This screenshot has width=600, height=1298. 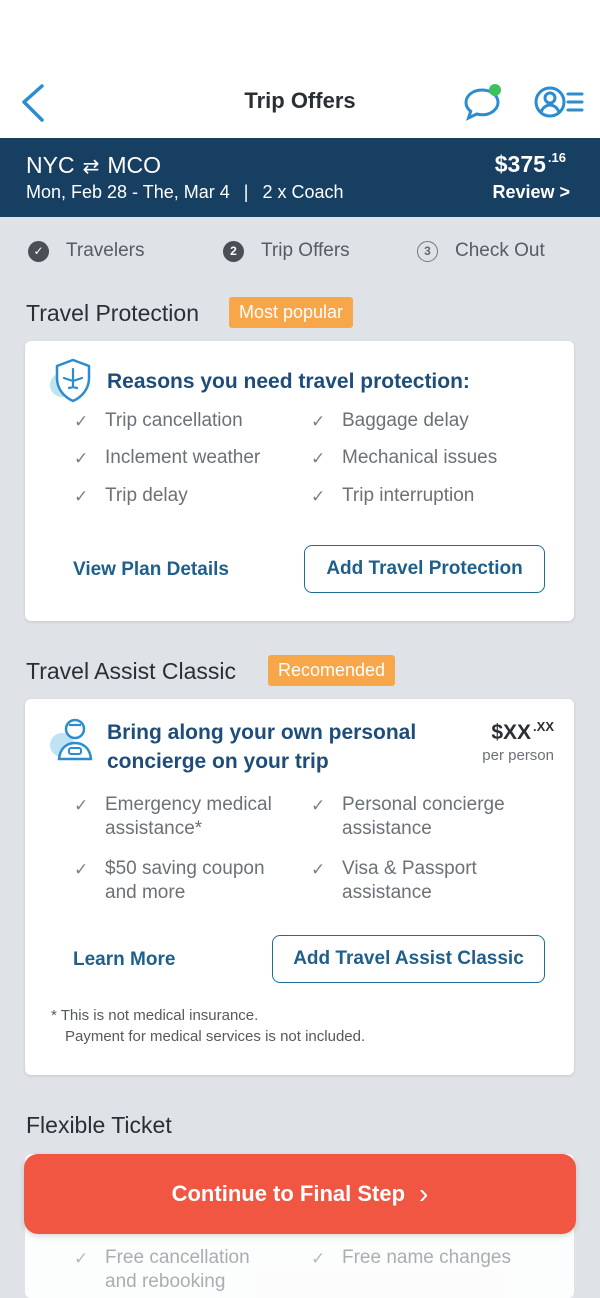 I want to click on card-heading: Reasons you need travel protection:, so click(x=288, y=381).